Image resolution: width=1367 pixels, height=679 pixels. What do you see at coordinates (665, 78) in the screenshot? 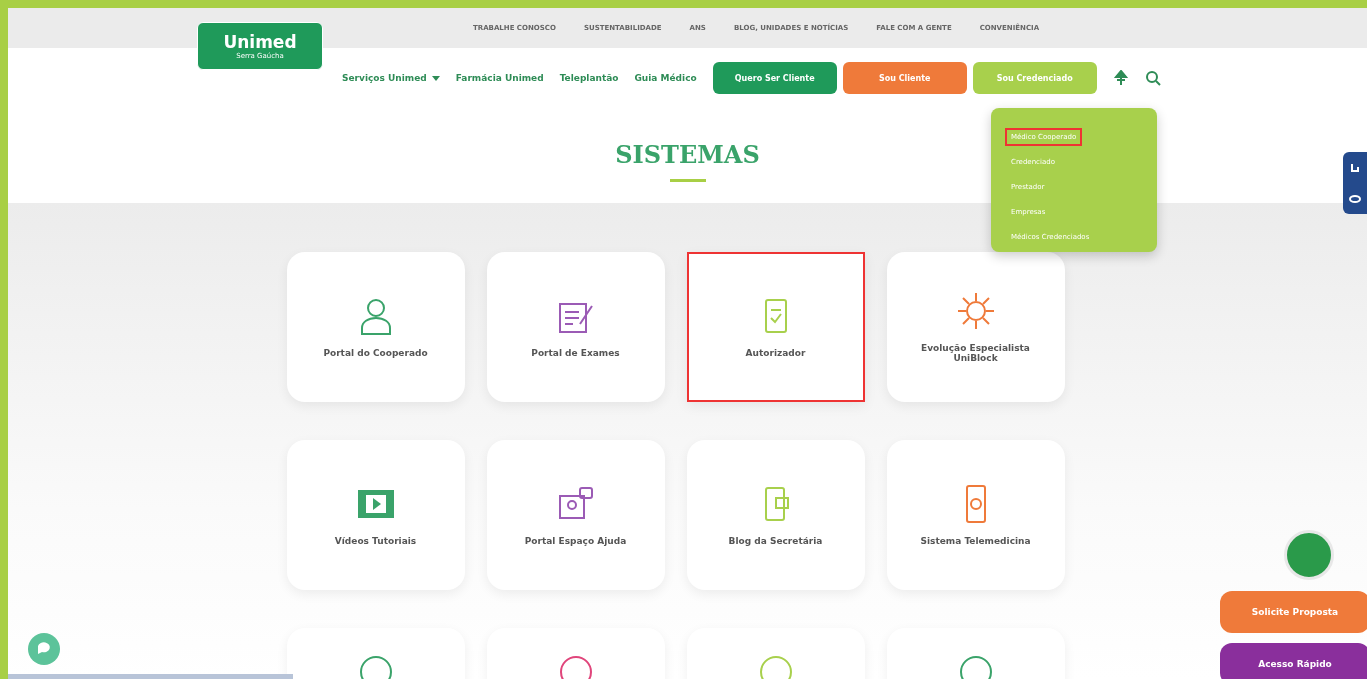
I see `nav-link: Guia Médico` at bounding box center [665, 78].